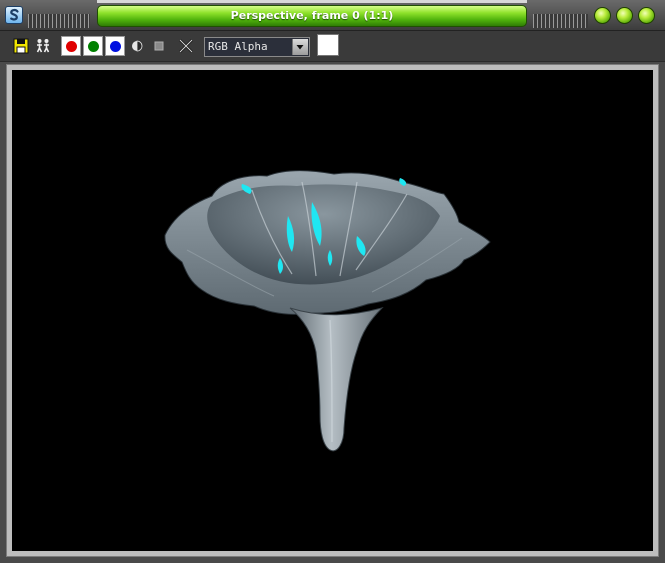 The height and width of the screenshot is (563, 665). I want to click on blue-channel-button, so click(115, 46).